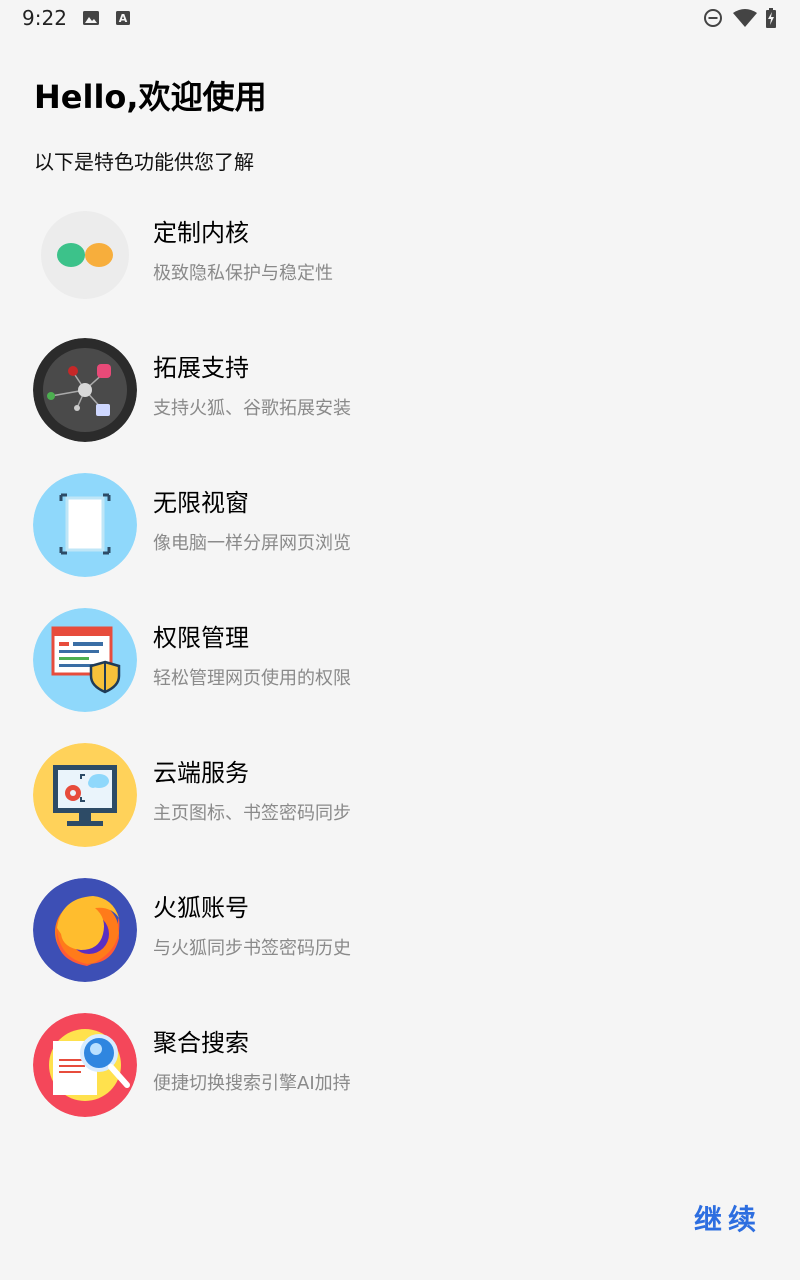  What do you see at coordinates (771, 18) in the screenshot?
I see `battery-charging-icon` at bounding box center [771, 18].